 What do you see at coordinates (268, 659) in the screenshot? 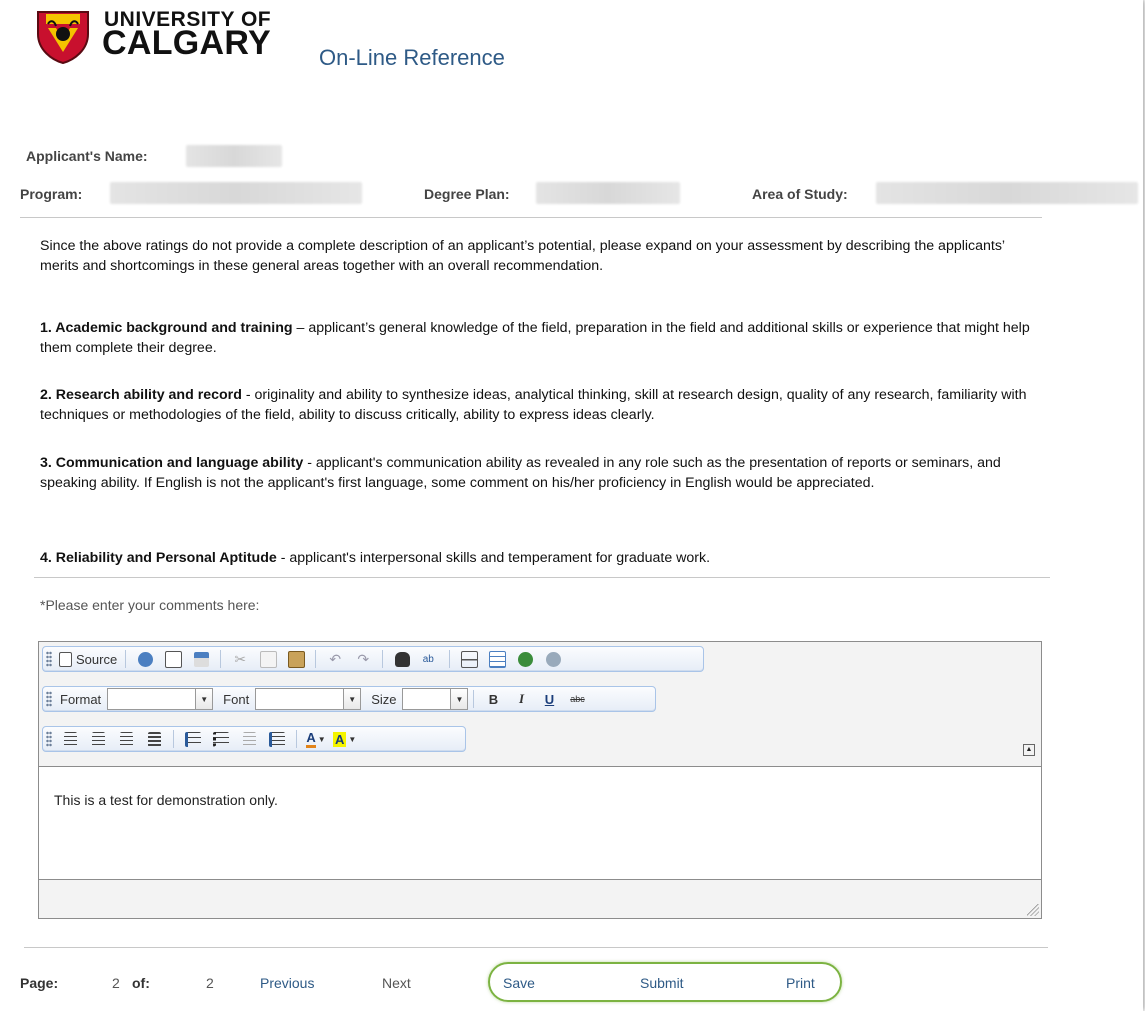
I see `copy-button` at bounding box center [268, 659].